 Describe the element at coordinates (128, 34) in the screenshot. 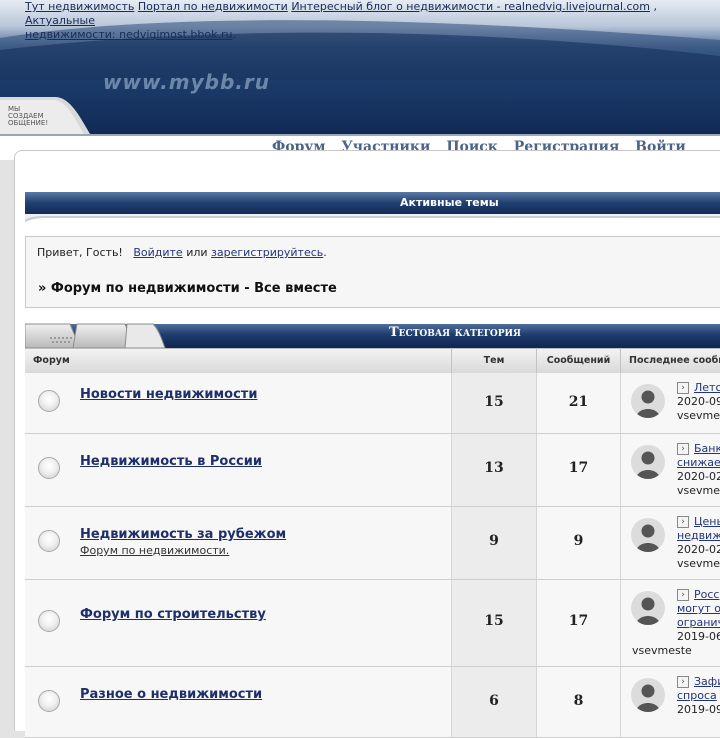

I see `header-link-5: недвижимости: nedvigimost.bbok.ru` at that location.